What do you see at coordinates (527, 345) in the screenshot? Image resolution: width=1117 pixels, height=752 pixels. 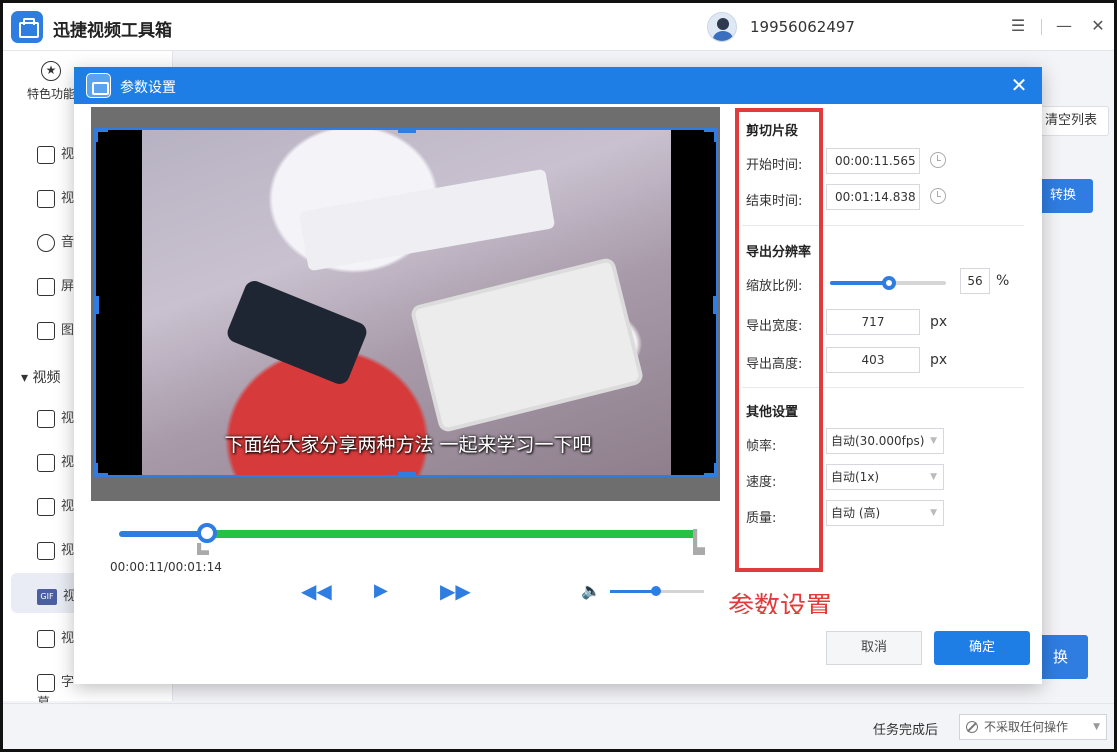 I see `tablet-shape` at bounding box center [527, 345].